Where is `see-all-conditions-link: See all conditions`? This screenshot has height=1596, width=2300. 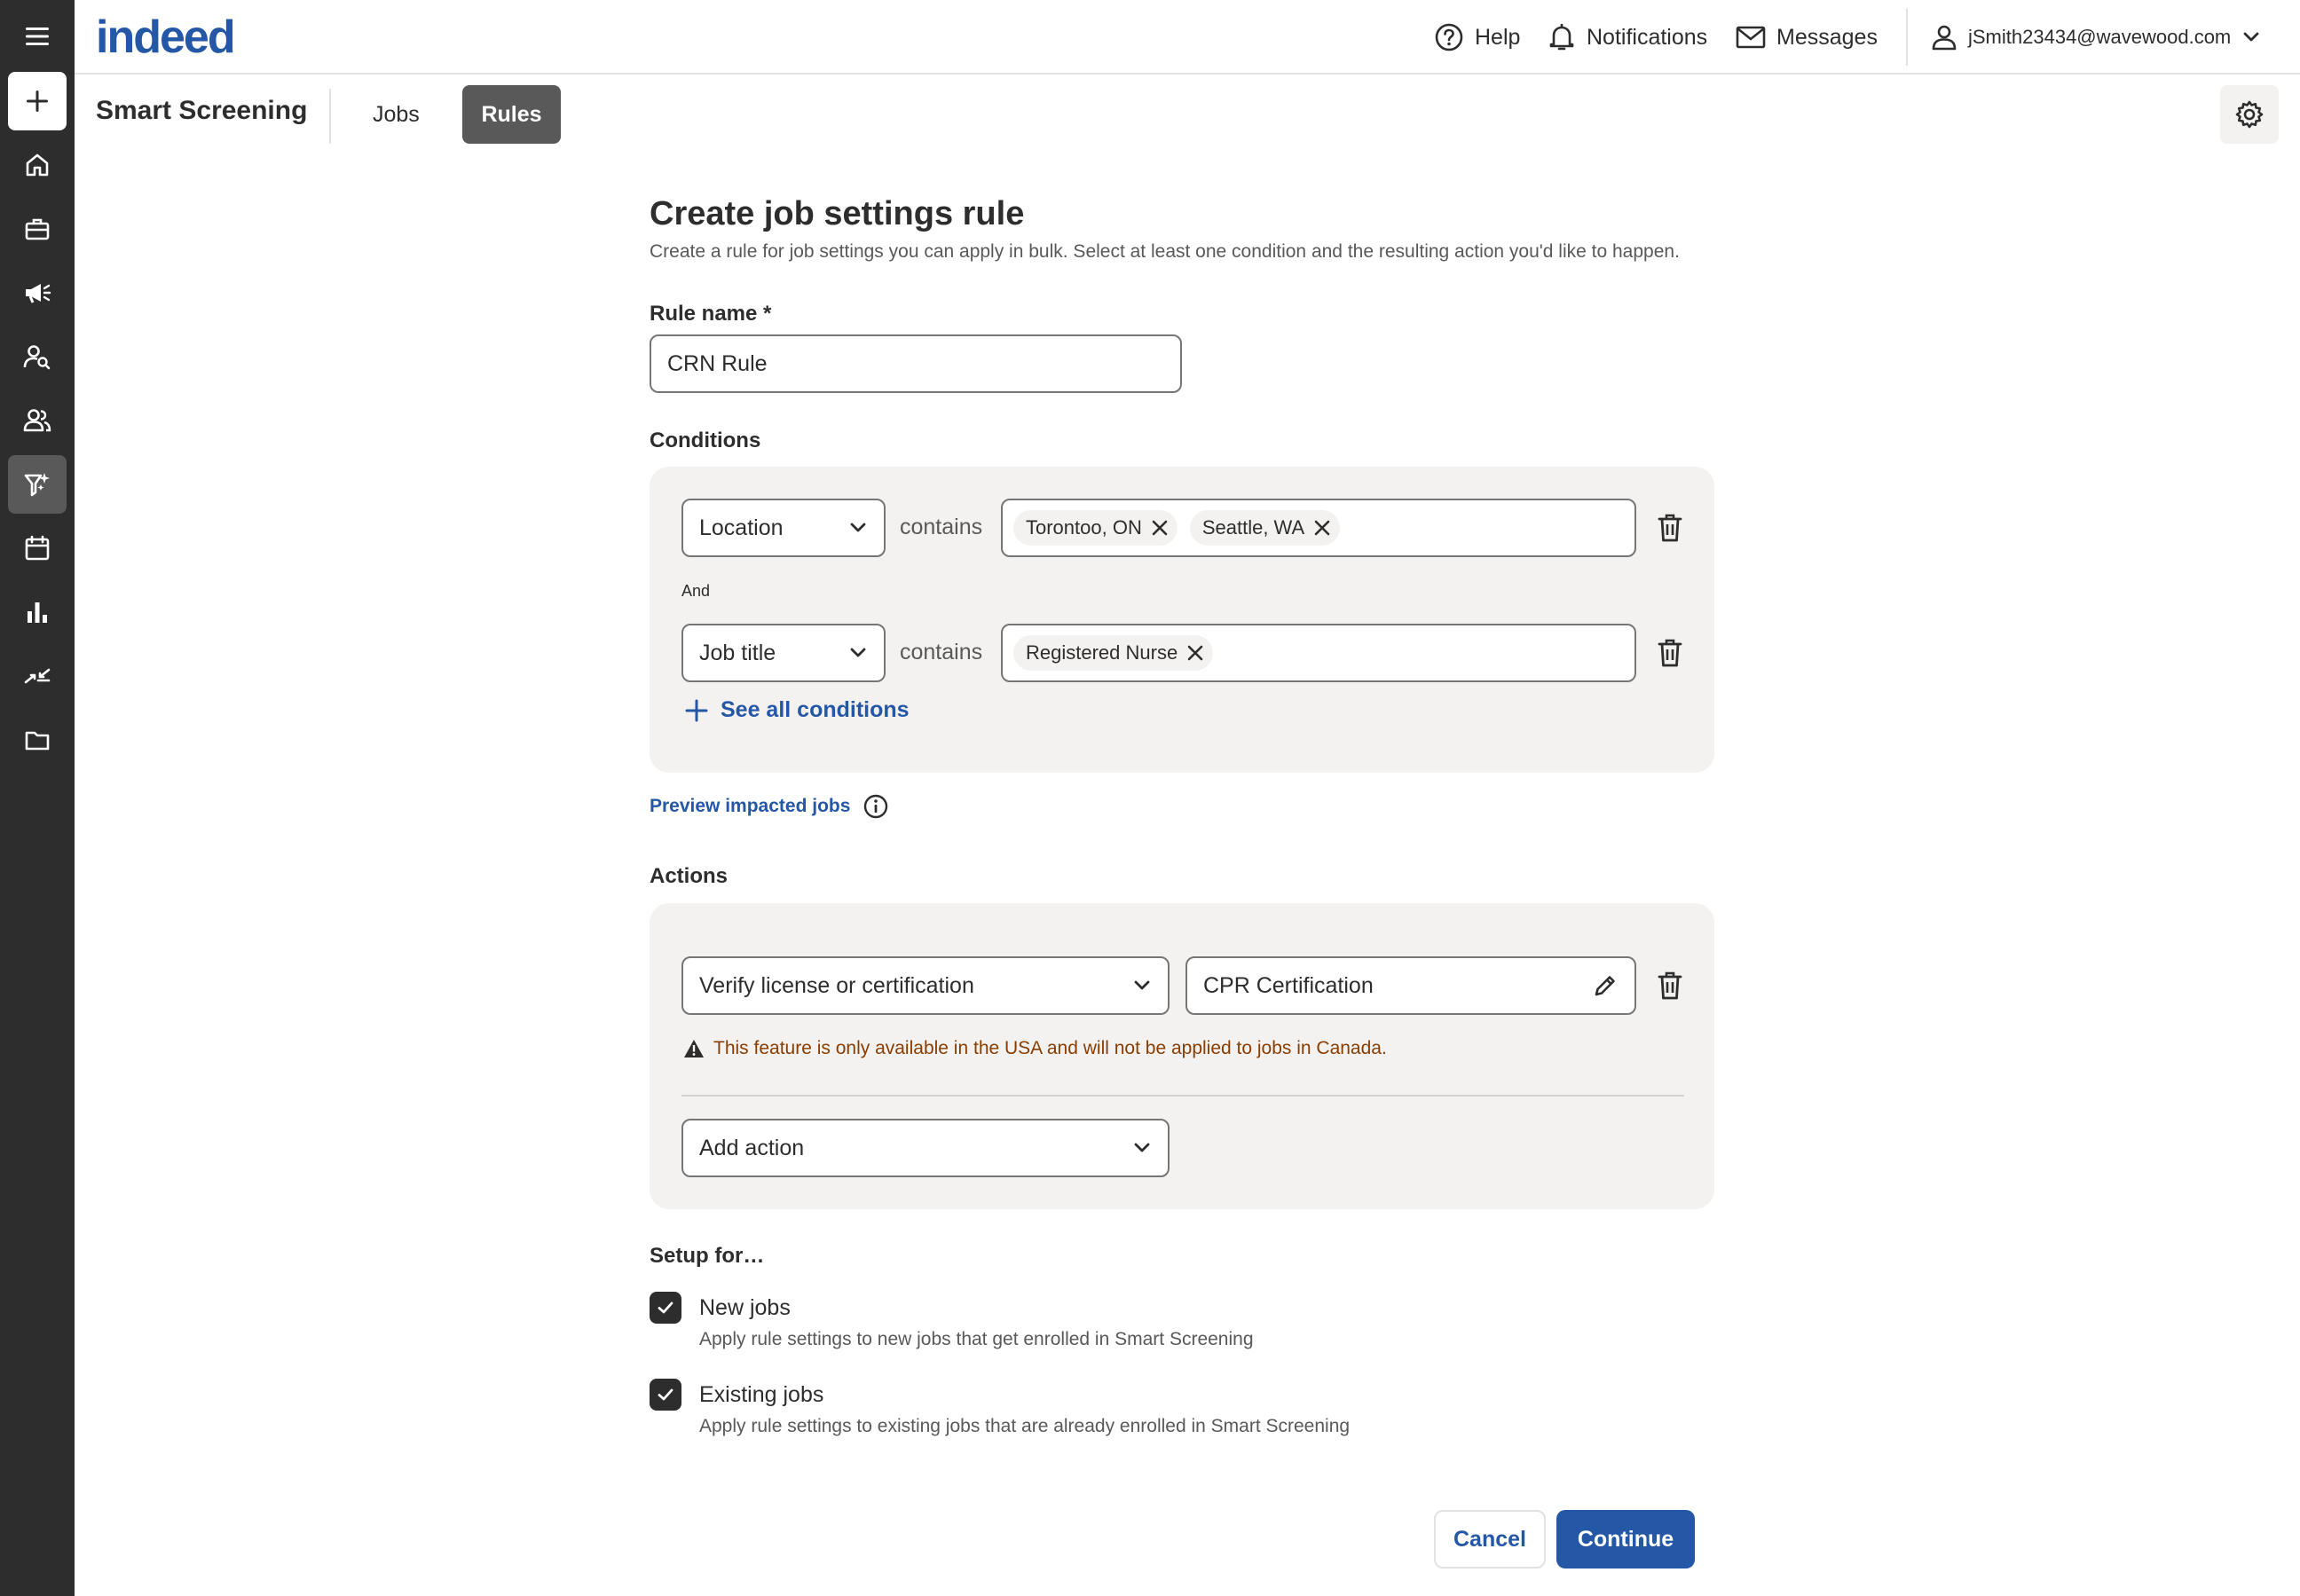 see-all-conditions-link: See all conditions is located at coordinates (797, 710).